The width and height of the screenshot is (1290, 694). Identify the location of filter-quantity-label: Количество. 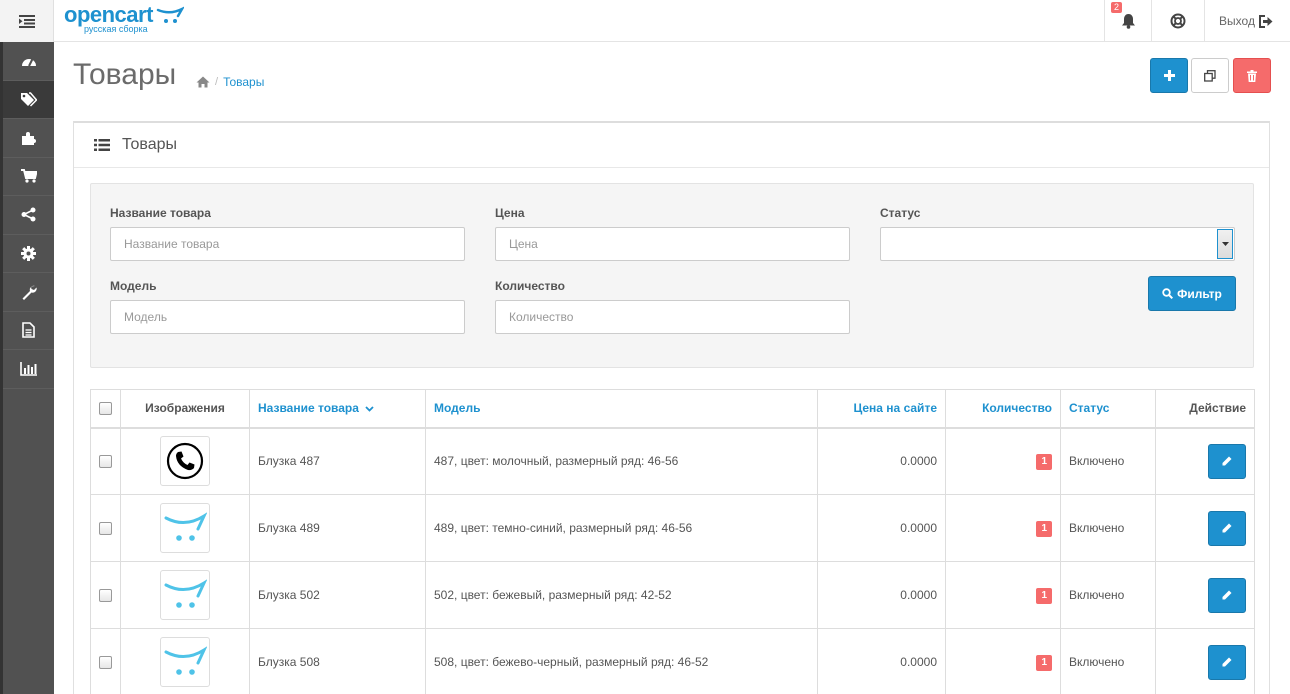
(530, 286).